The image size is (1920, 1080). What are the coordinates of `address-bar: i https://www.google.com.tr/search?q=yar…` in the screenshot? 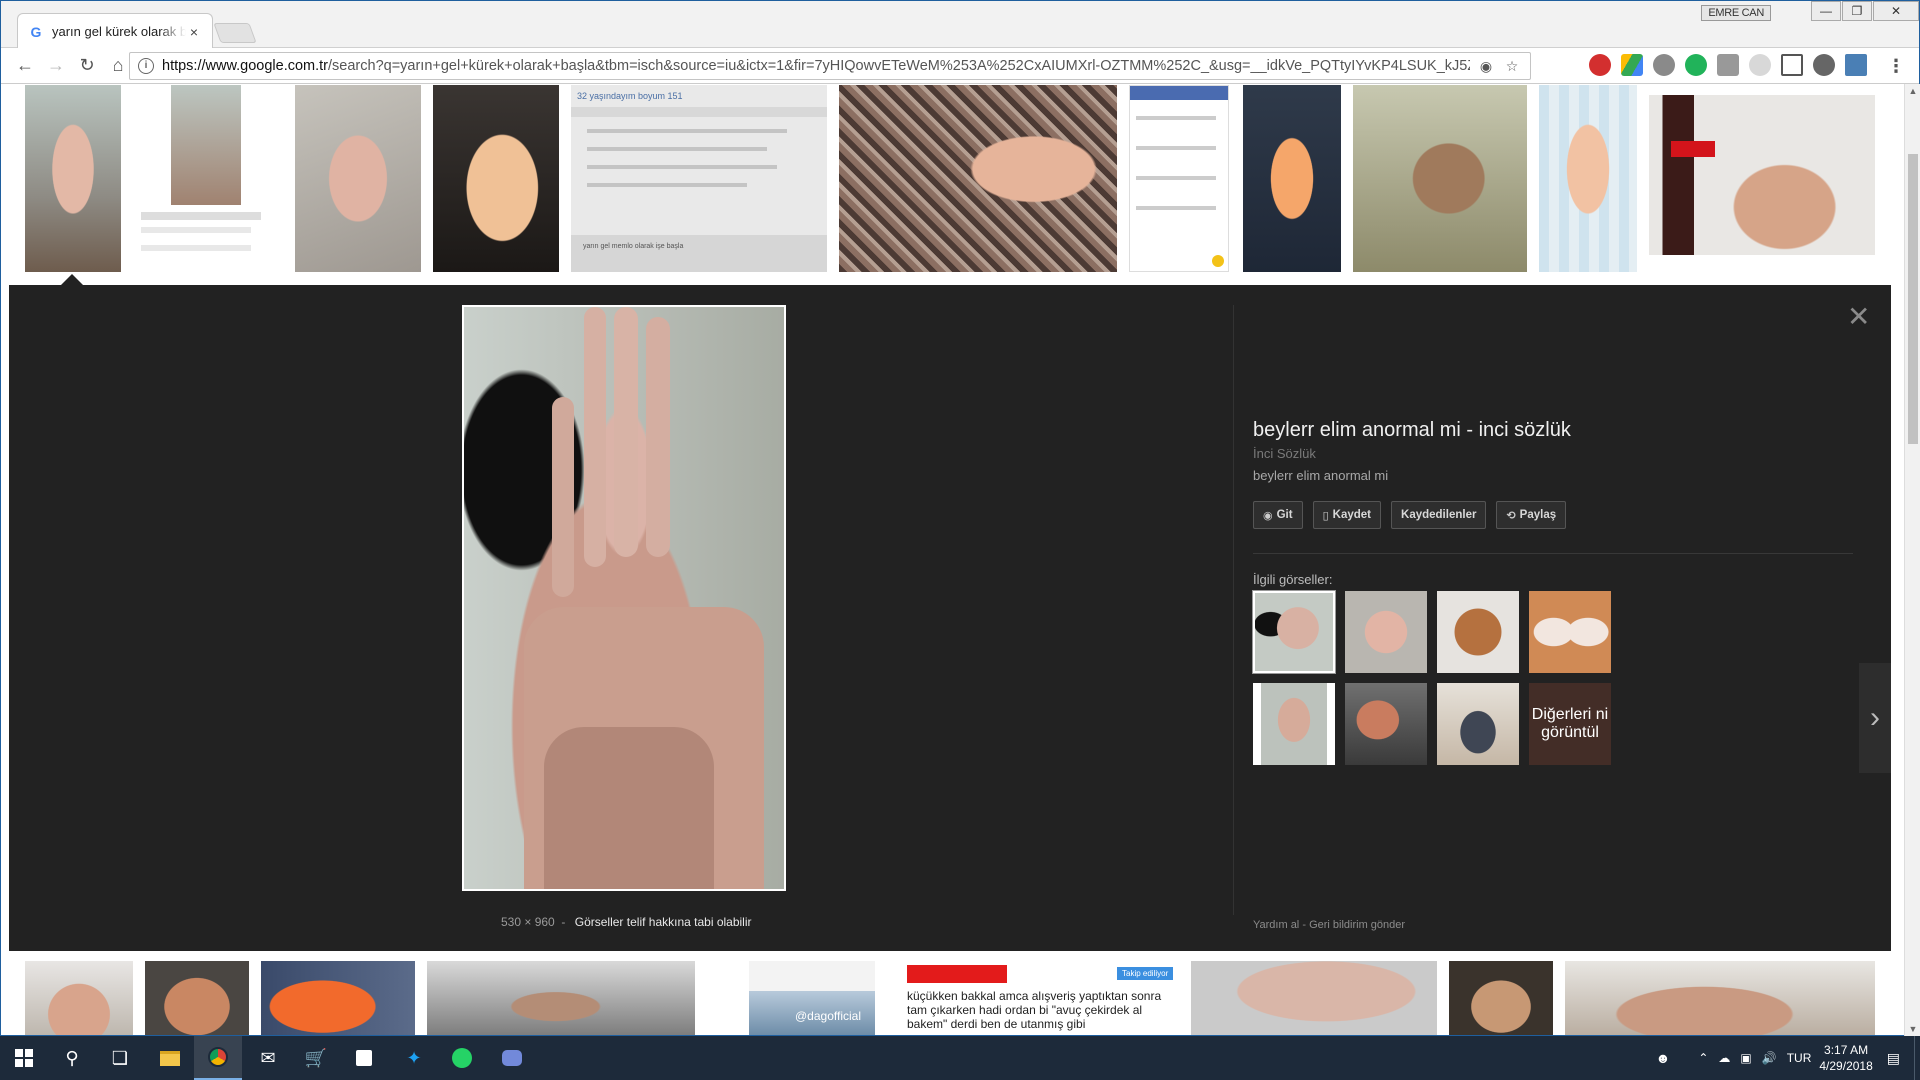 It's located at (830, 66).